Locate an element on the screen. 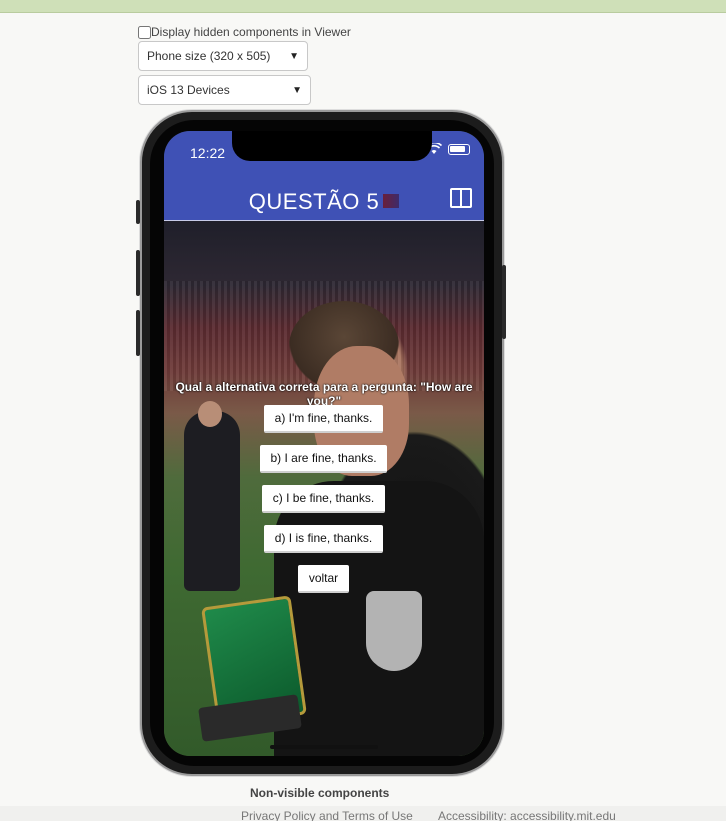 This screenshot has height=821, width=726. device-theme-value: iOS 13 Devices is located at coordinates (188, 90).